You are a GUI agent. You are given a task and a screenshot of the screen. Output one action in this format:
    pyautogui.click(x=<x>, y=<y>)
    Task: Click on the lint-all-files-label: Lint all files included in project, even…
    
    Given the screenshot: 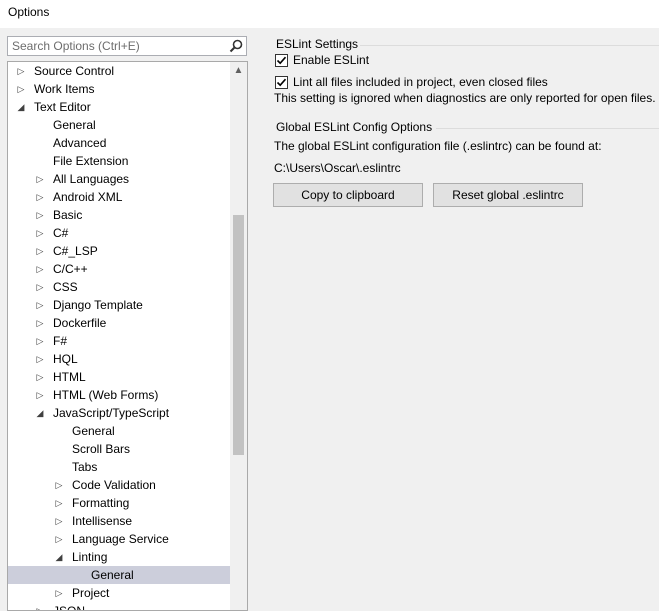 What is the action you would take?
    pyautogui.click(x=420, y=82)
    